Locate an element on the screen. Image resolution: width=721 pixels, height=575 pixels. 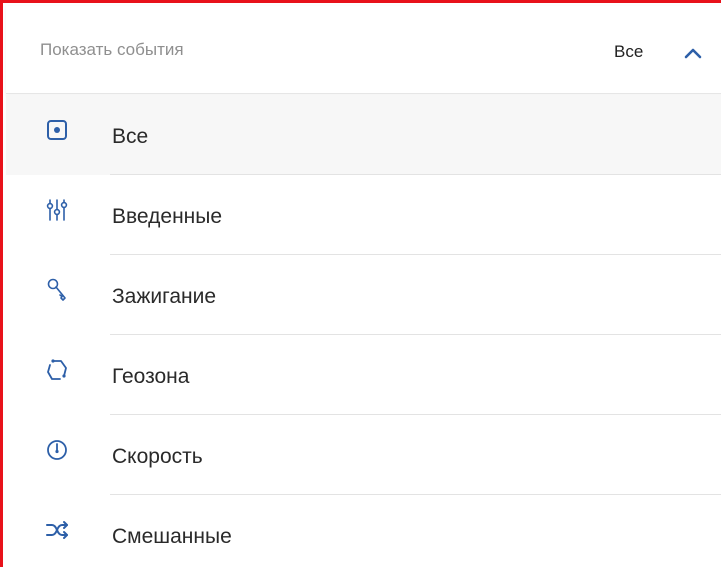
speedometer-icon is located at coordinates (57, 450).